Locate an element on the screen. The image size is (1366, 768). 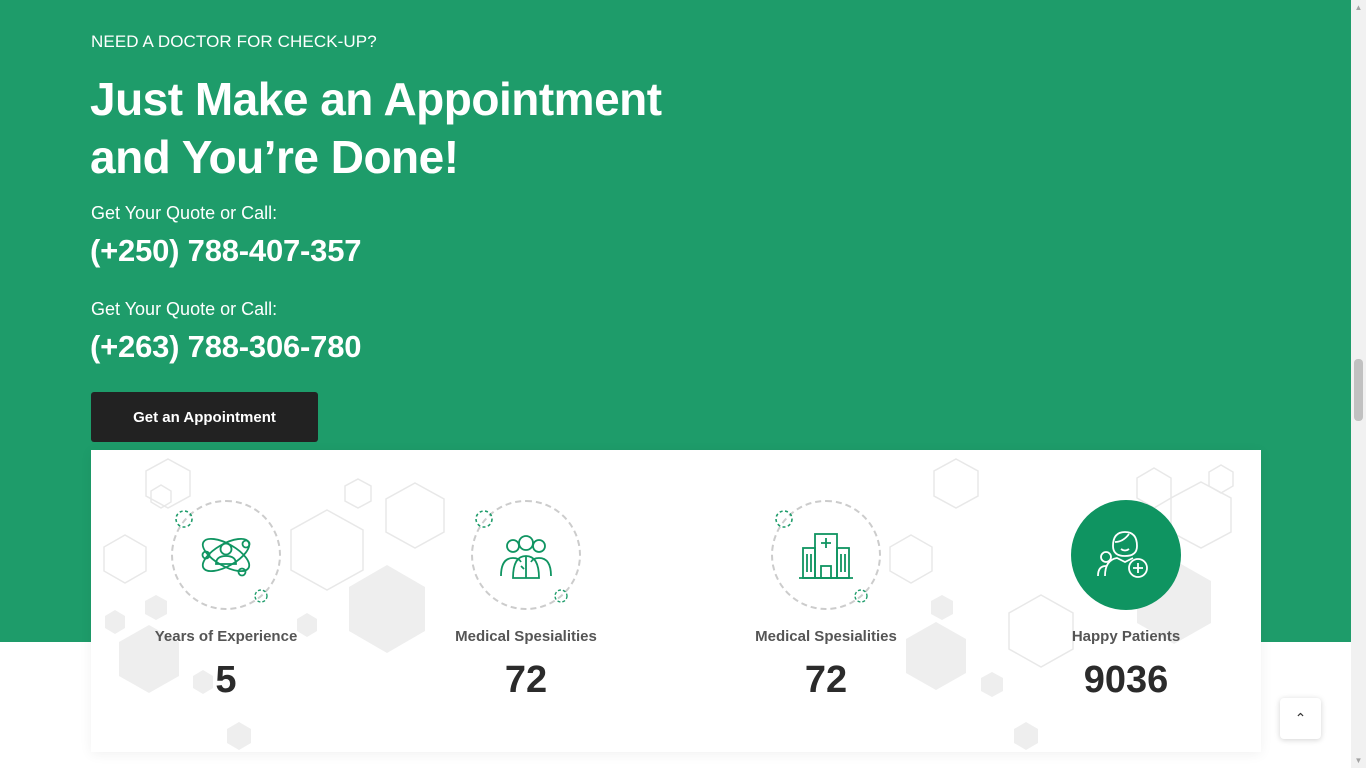
stat-medical-specialities: Medical Spesialities 72 is located at coordinates (526, 601).